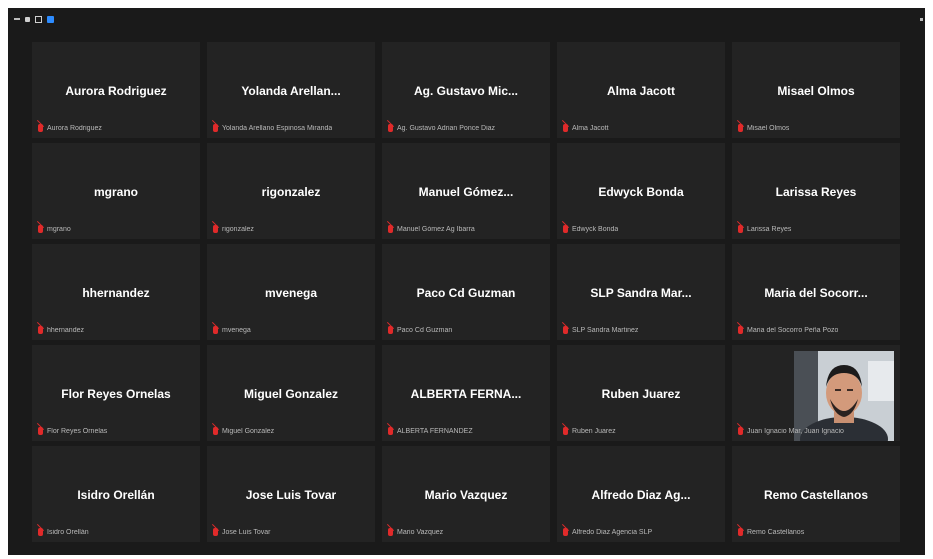  Describe the element at coordinates (17, 19) in the screenshot. I see `minimize-icon` at that location.